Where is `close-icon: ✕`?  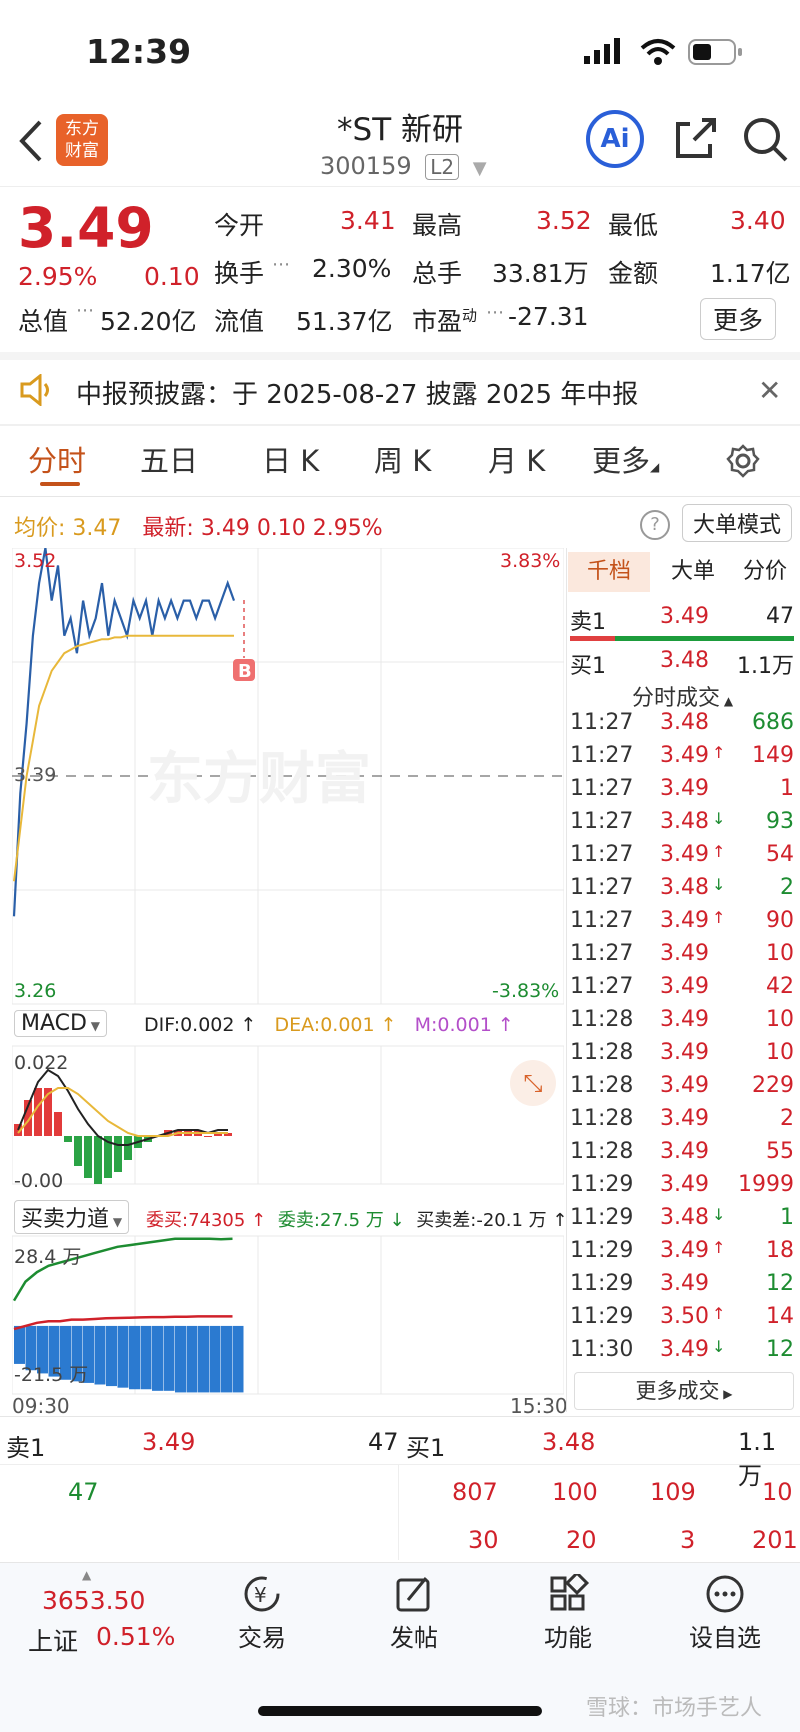
close-icon: ✕ is located at coordinates (769, 390).